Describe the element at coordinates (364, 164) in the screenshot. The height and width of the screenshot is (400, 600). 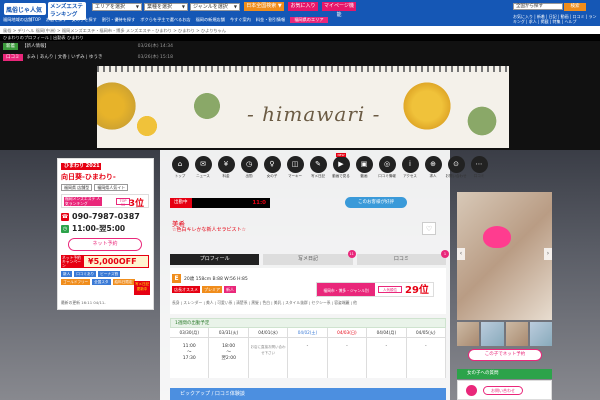
I see `video-icon: ▣` at that location.